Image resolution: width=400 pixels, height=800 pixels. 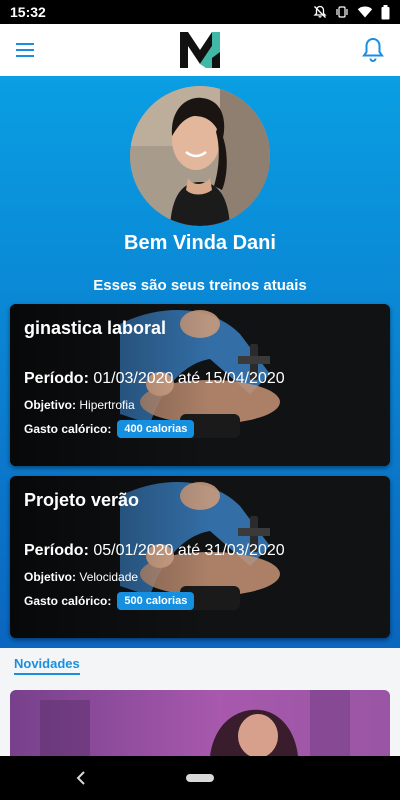 What do you see at coordinates (109, 577) in the screenshot?
I see `goal-value: Velocidade` at bounding box center [109, 577].